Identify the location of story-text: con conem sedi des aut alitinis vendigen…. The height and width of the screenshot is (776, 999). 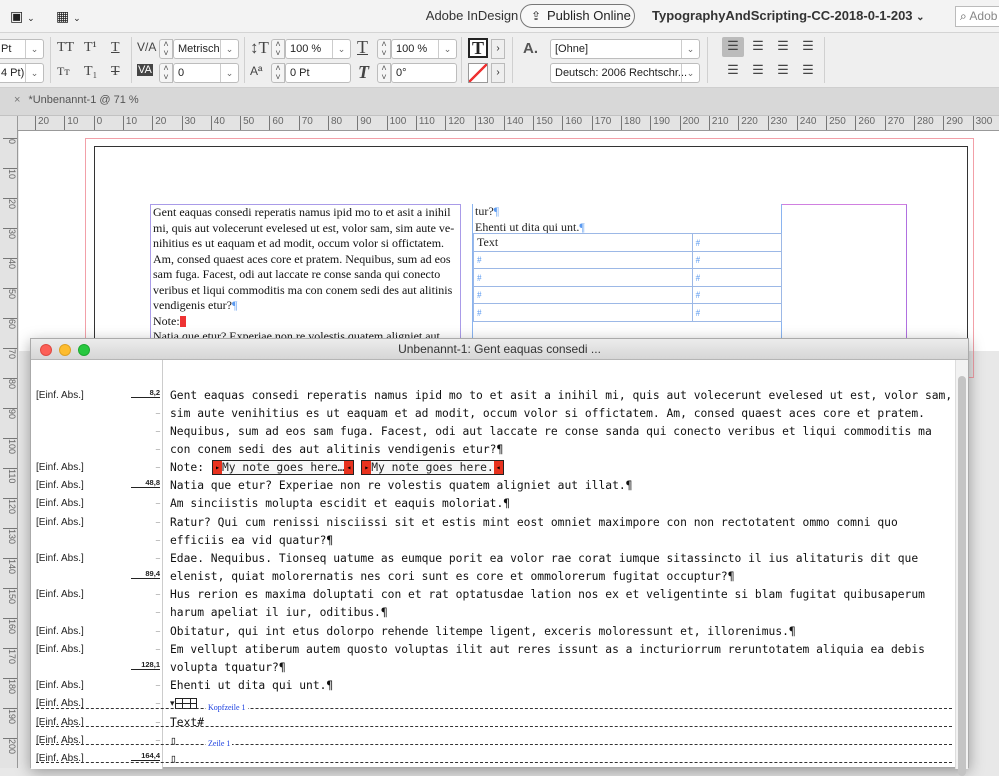
(336, 449).